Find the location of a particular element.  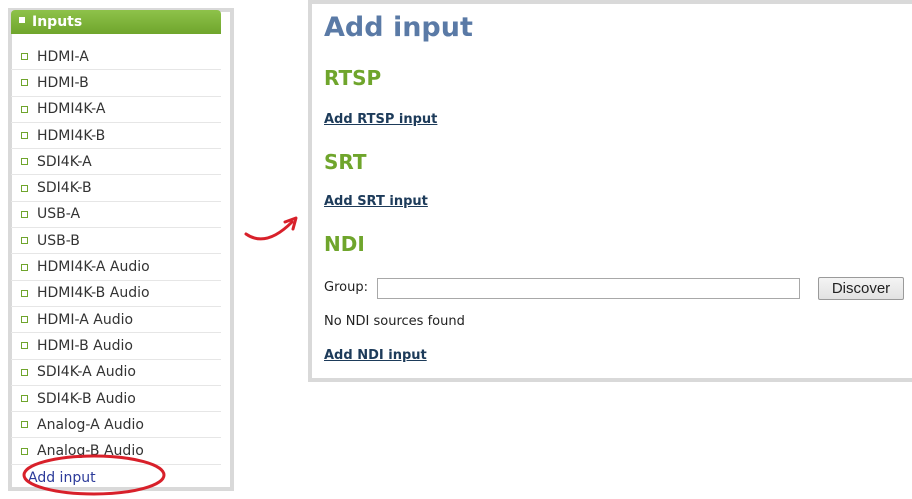

sidebar-item-label: HDMI4K-A is located at coordinates (71, 109).